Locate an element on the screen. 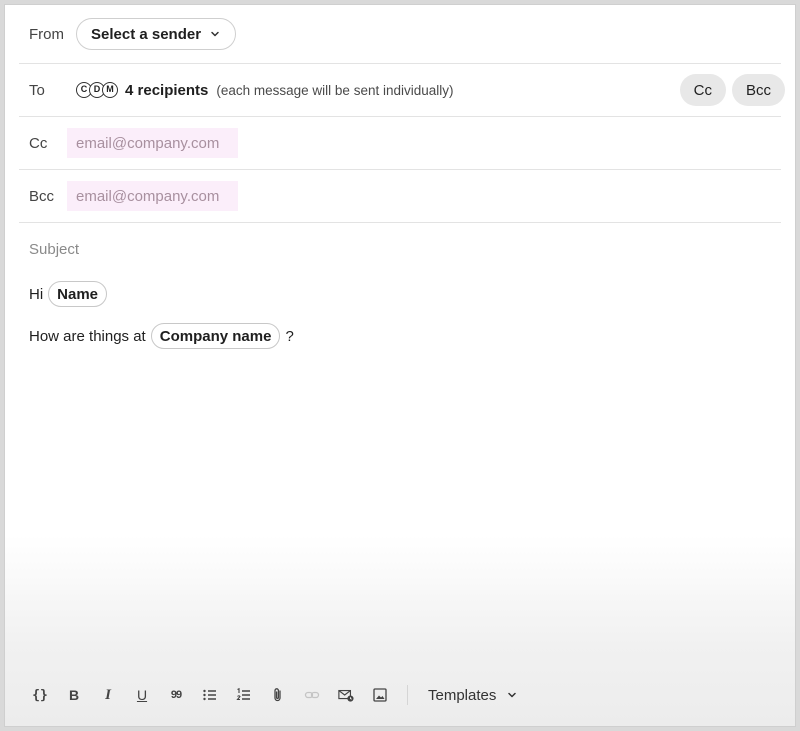 This screenshot has height=731, width=800. paperclip-svg is located at coordinates (277, 695).